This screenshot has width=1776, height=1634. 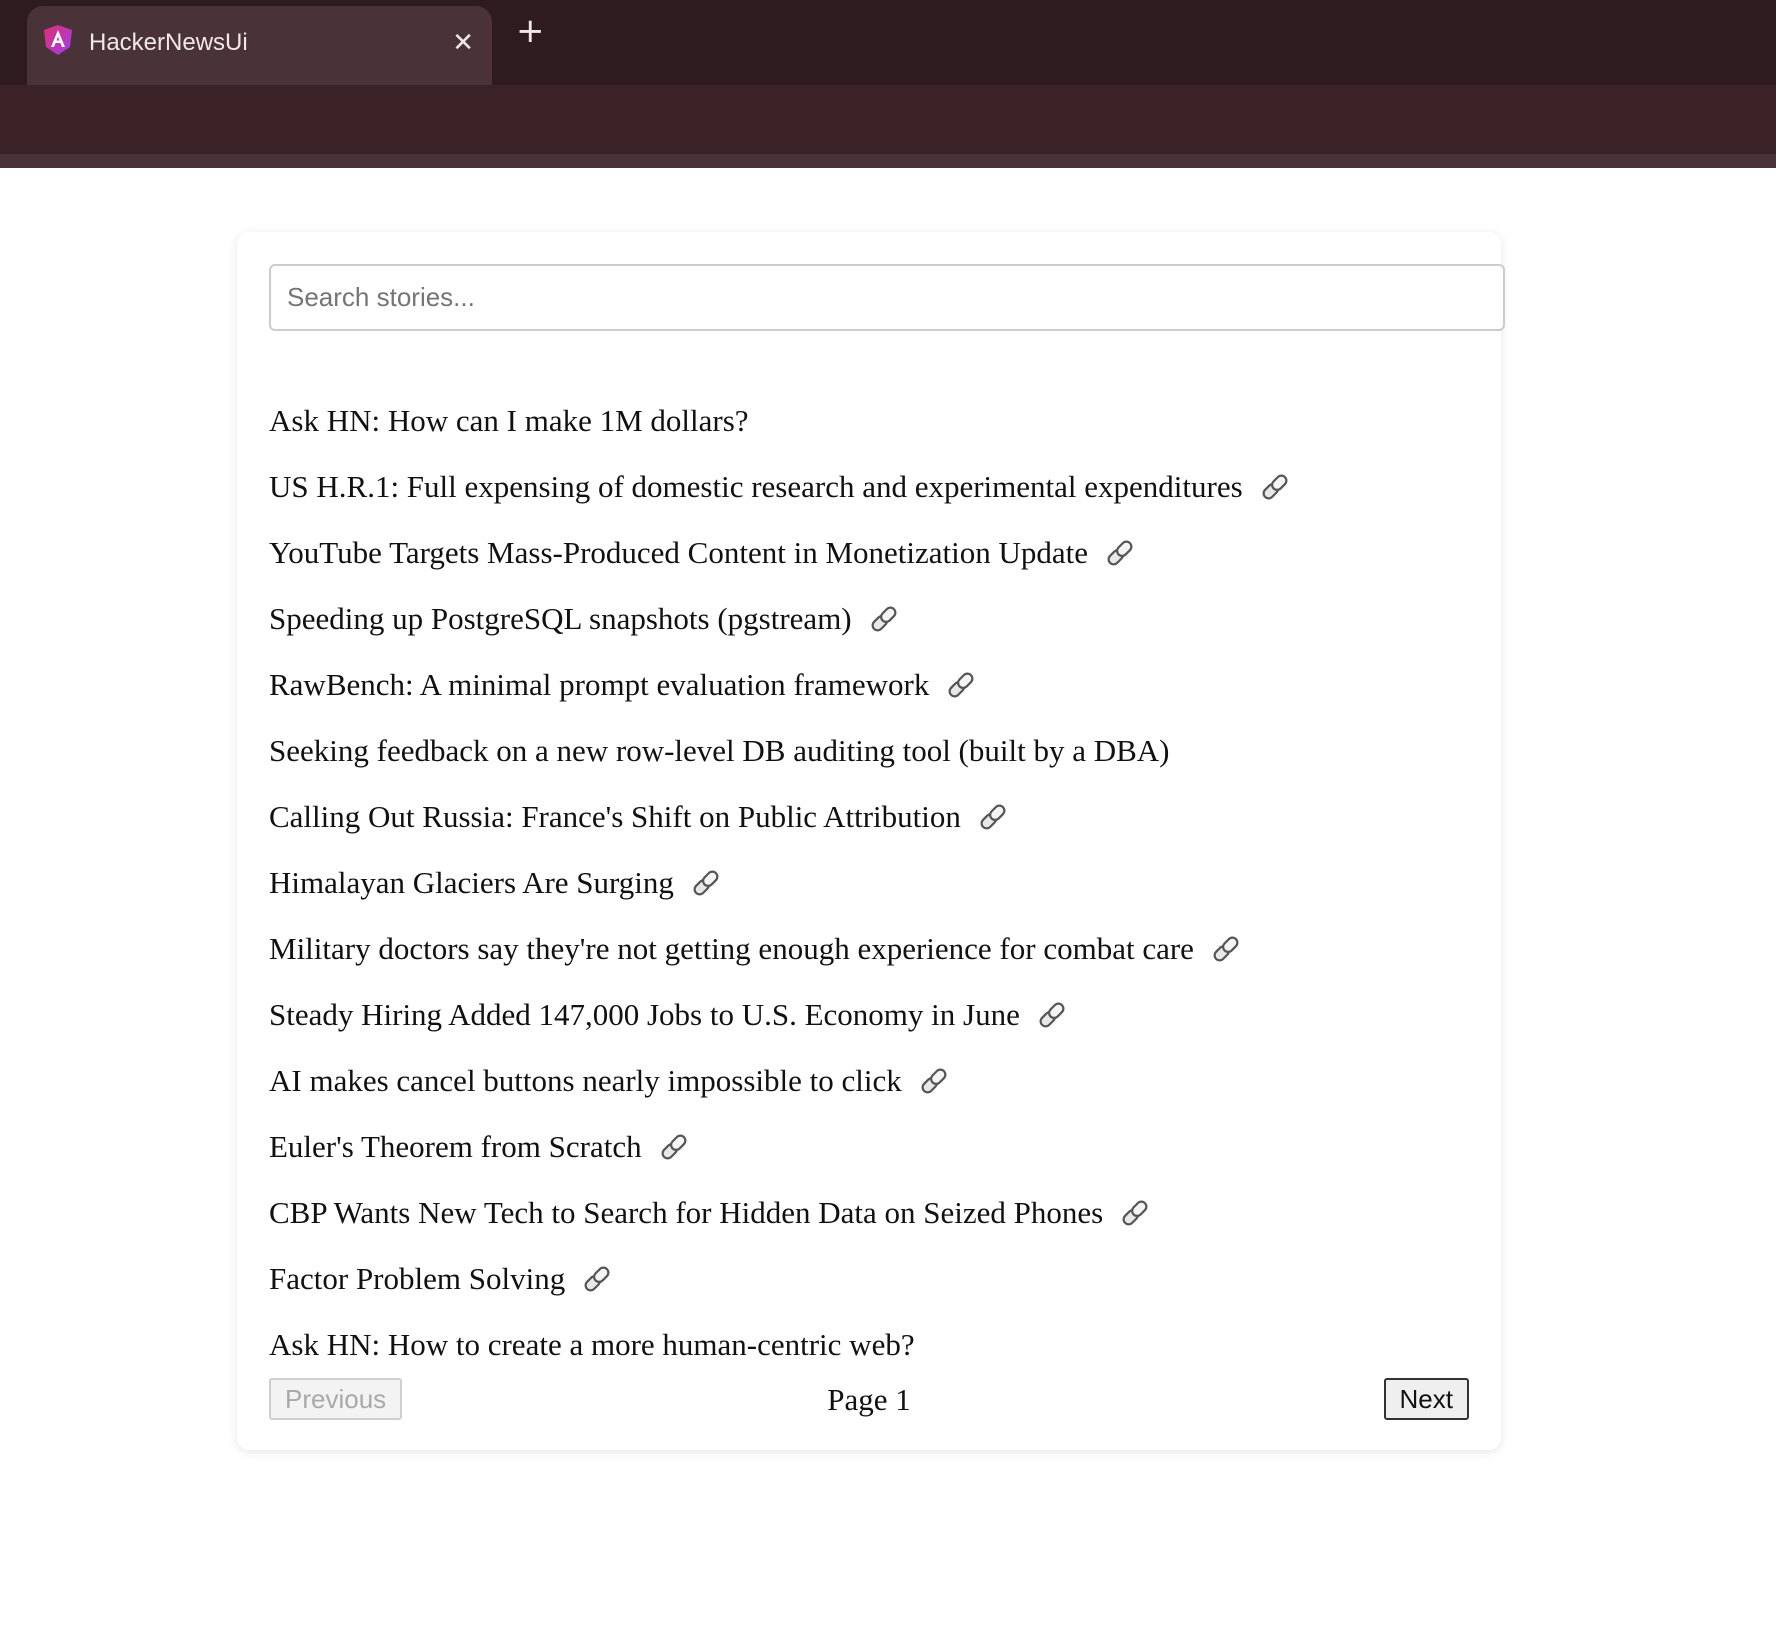 What do you see at coordinates (888, 42) in the screenshot?
I see `browser-tab-bar: HackerNewsUi ✕ +` at bounding box center [888, 42].